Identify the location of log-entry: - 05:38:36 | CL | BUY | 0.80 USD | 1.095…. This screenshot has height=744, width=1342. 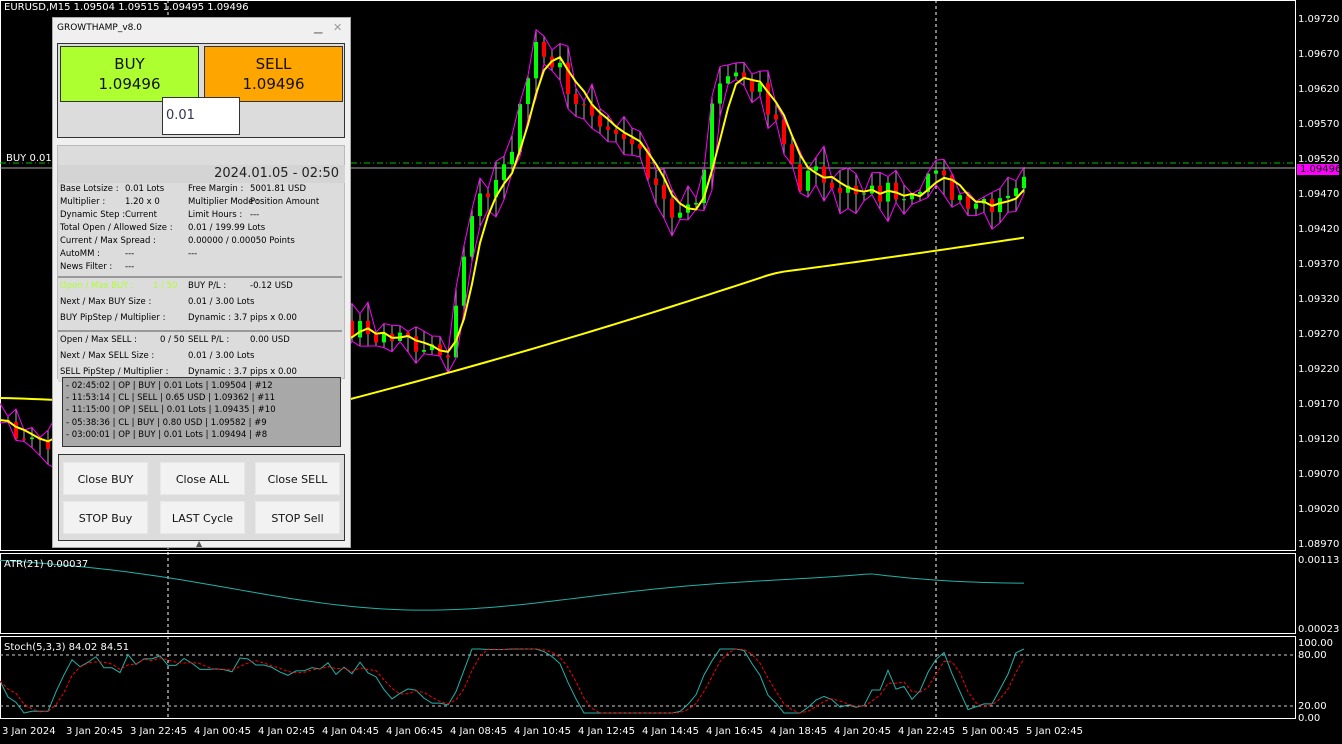
(166, 422).